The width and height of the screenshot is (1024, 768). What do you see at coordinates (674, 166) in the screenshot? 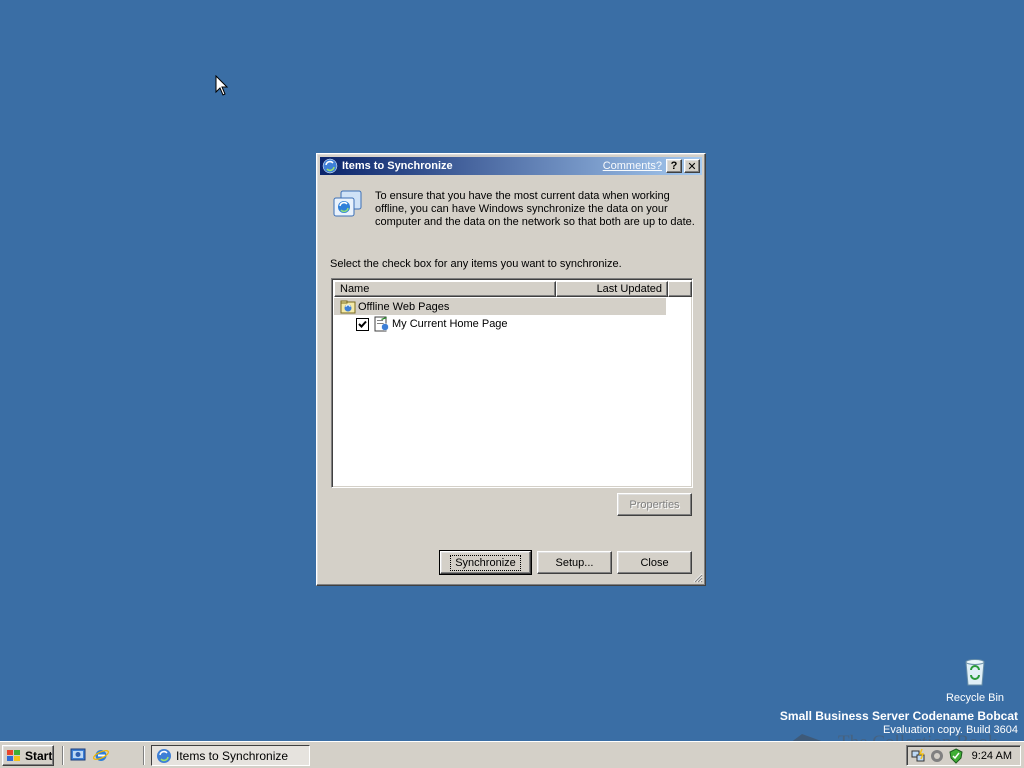
I see `help-button: ?` at bounding box center [674, 166].